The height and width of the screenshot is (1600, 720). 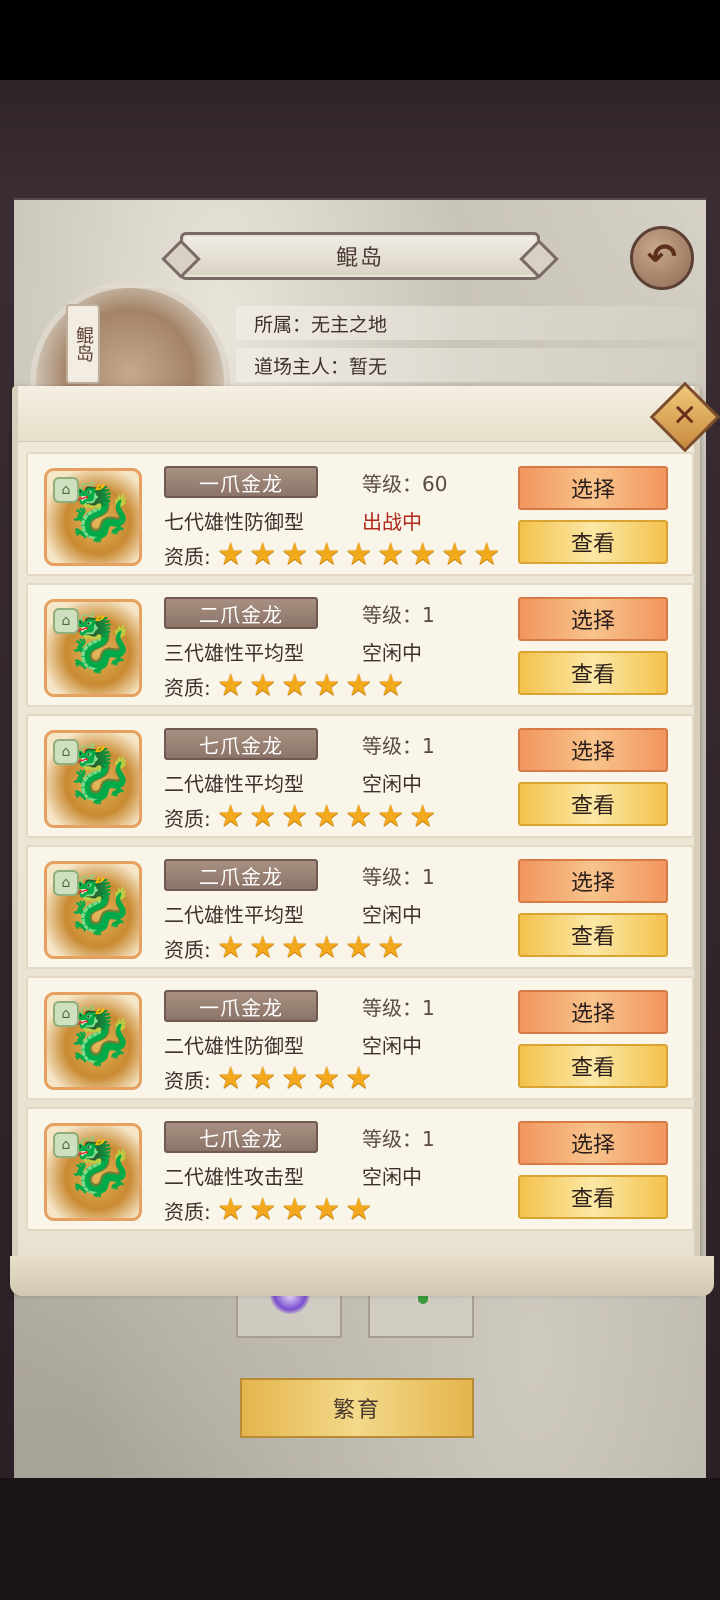 What do you see at coordinates (360, 40) in the screenshot?
I see `status-bar-area` at bounding box center [360, 40].